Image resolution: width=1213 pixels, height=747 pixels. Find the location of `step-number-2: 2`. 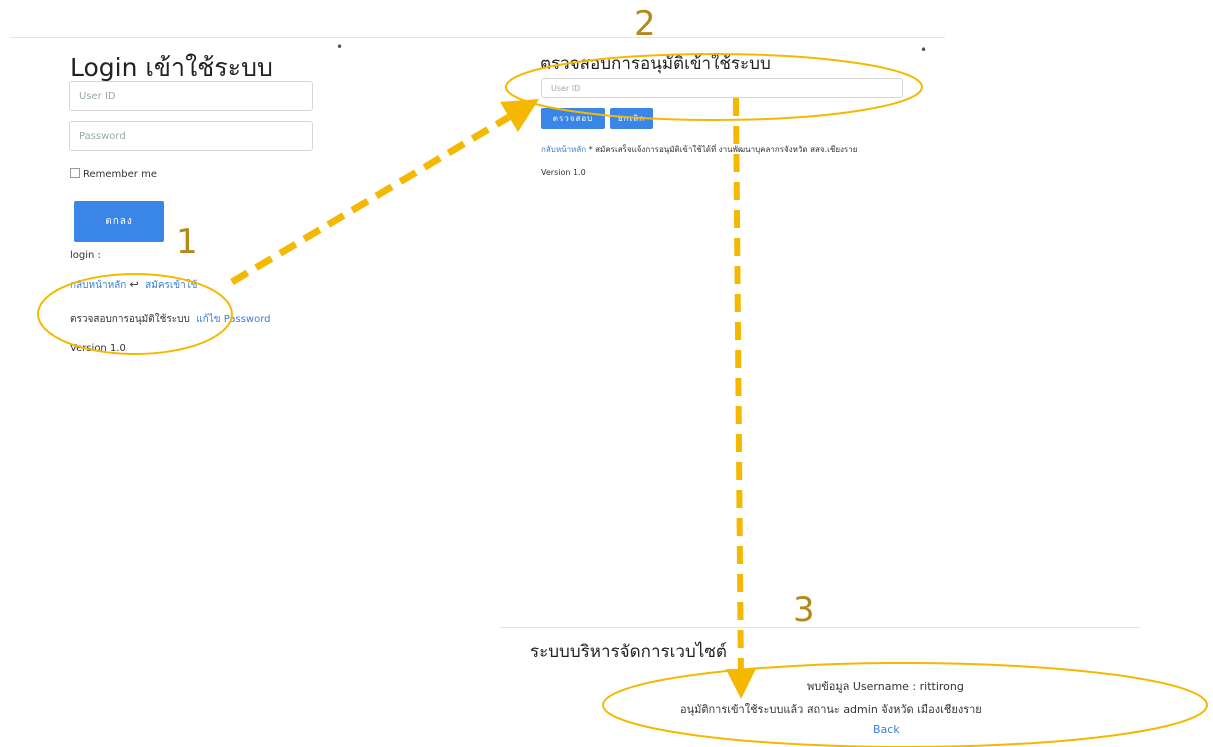

step-number-2: 2 is located at coordinates (645, 24).